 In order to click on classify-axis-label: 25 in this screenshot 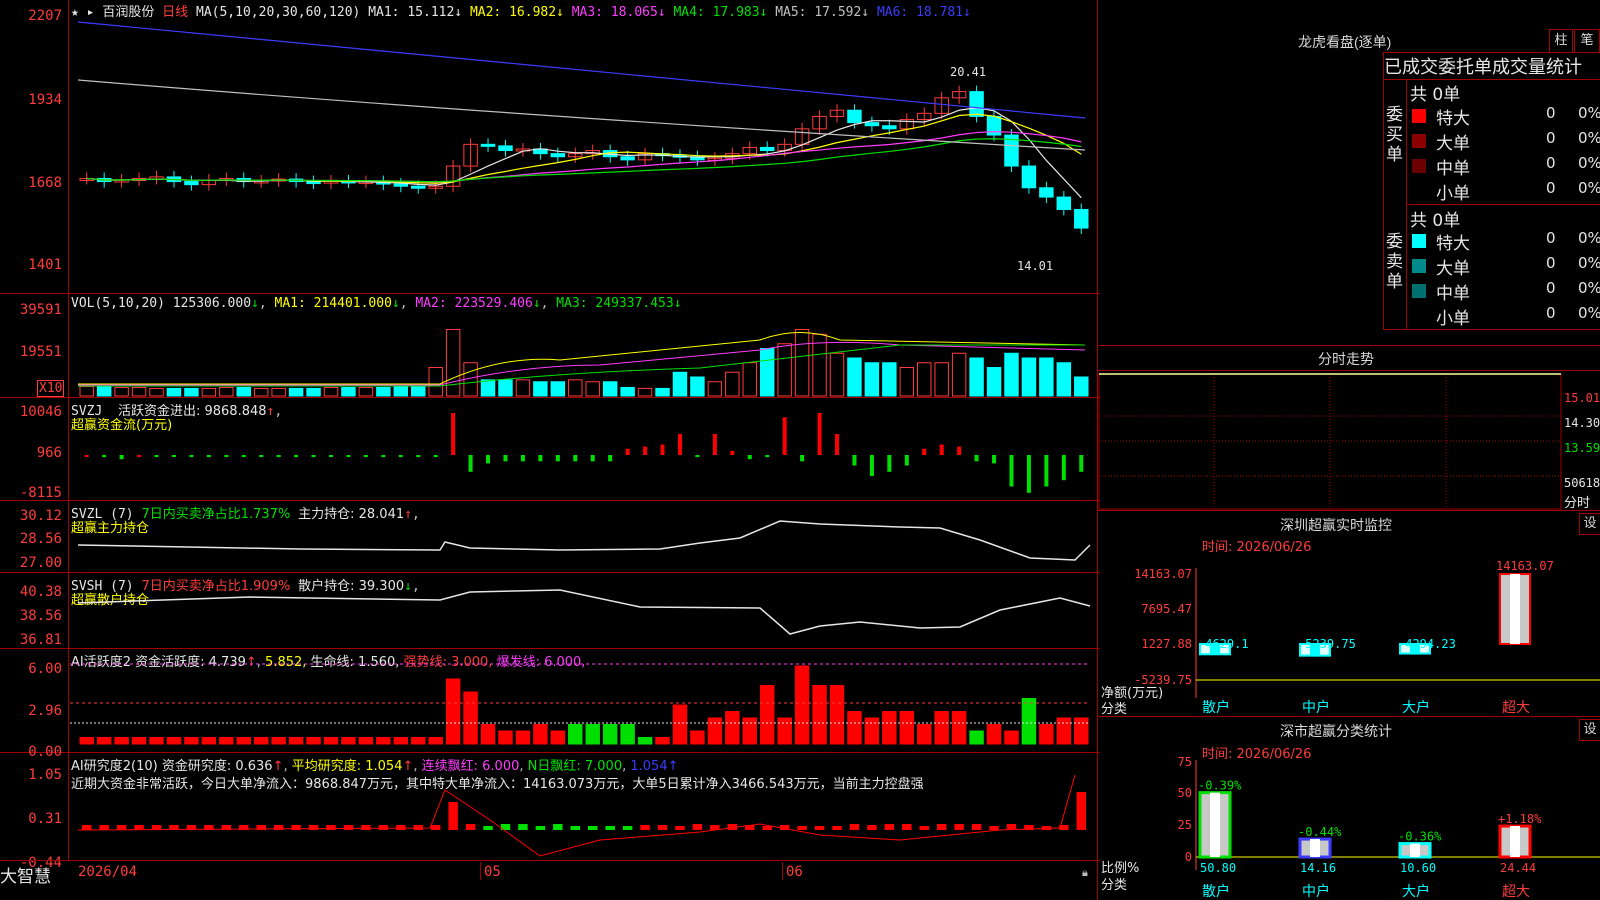, I will do `click(1185, 825)`.